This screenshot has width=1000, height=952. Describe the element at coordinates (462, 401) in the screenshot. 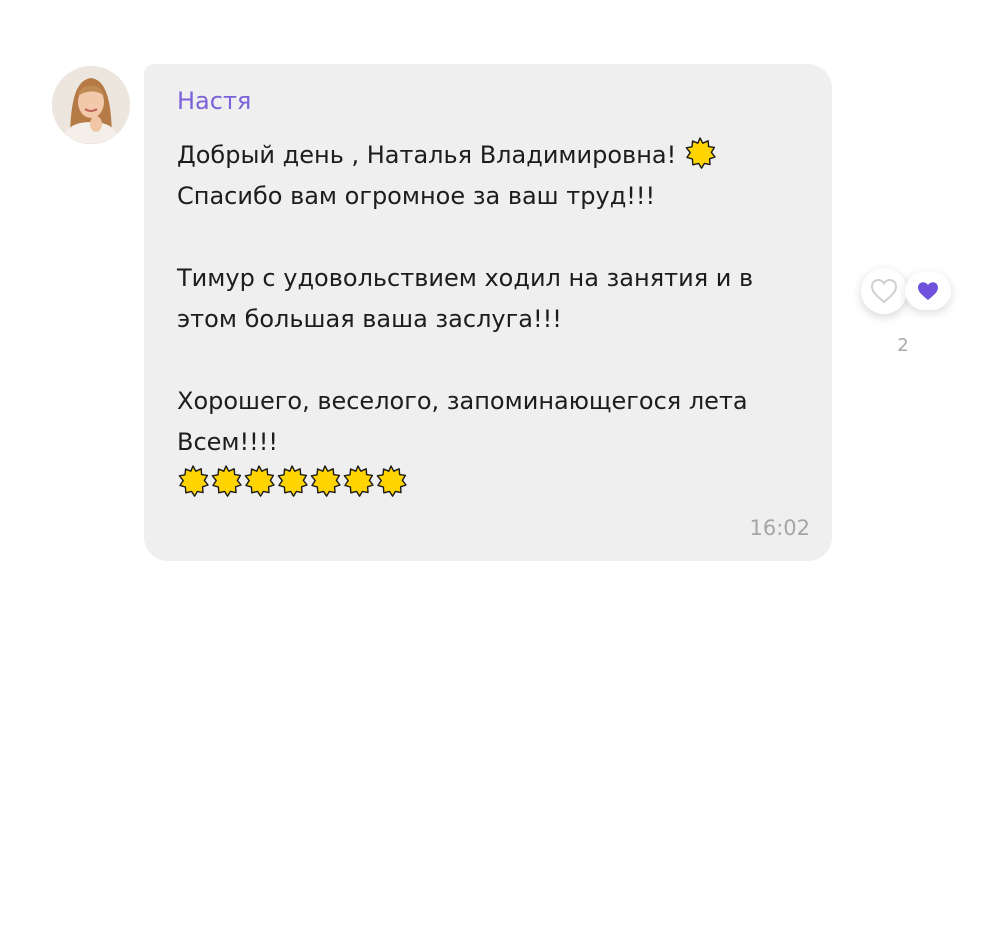

I see `message-line: Хорошего, веселого, запоминающегося лета` at that location.